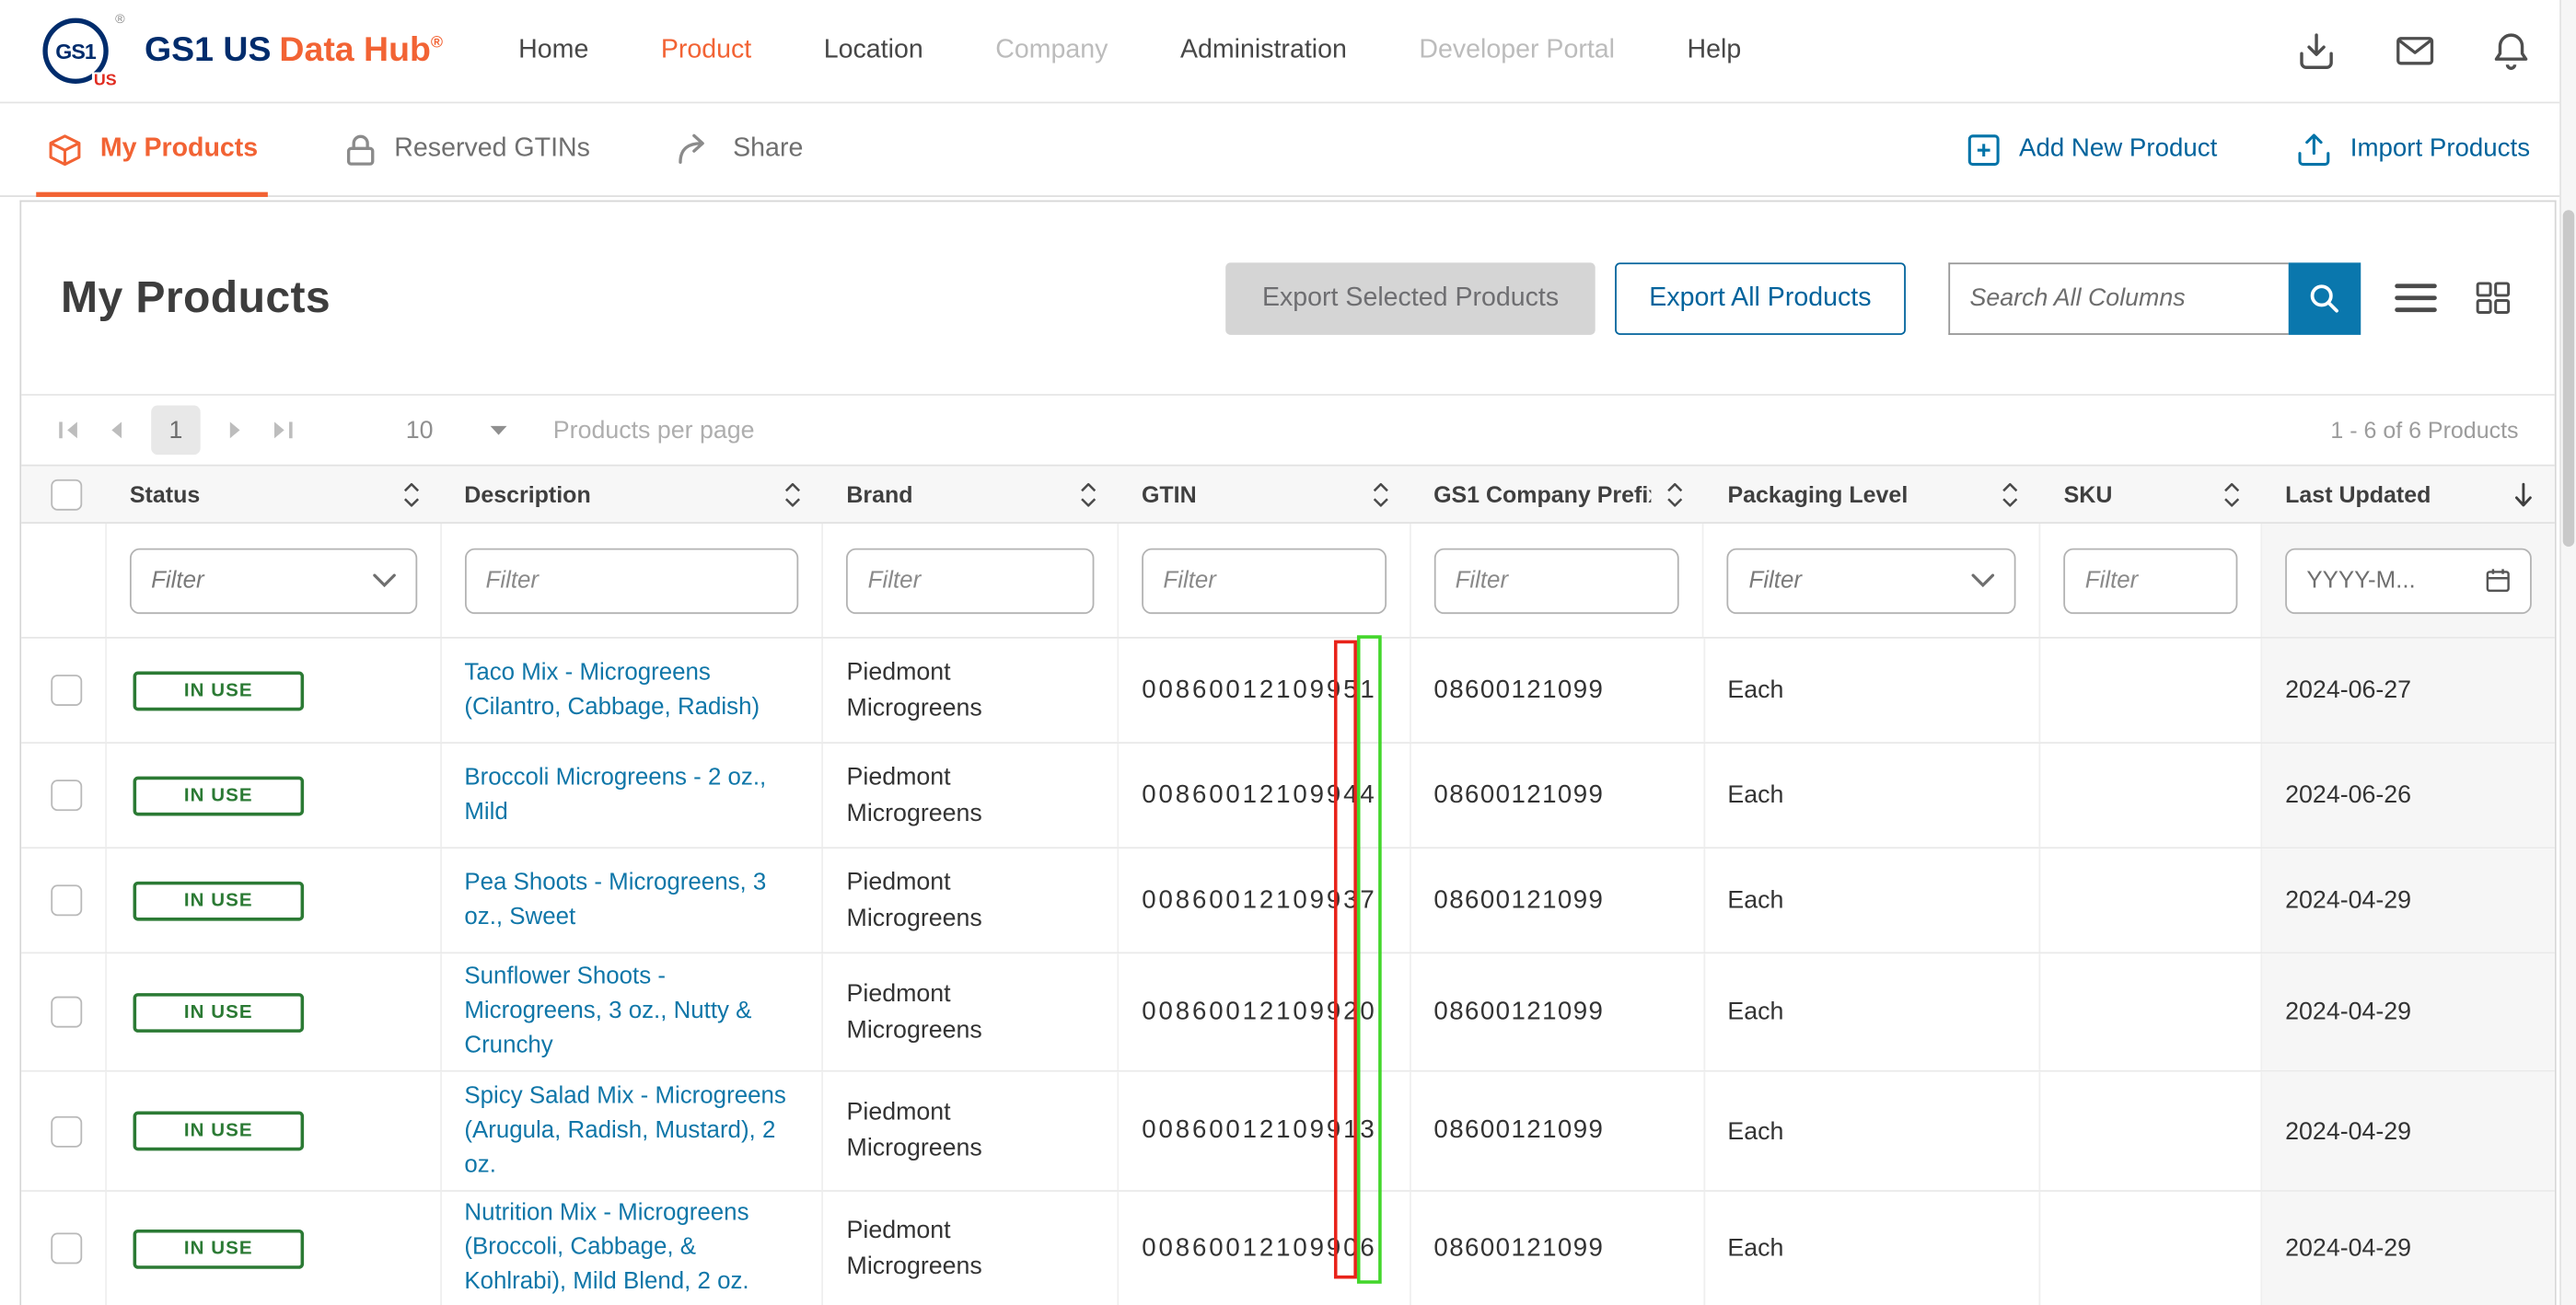  I want to click on registered-mark: ®, so click(437, 43).